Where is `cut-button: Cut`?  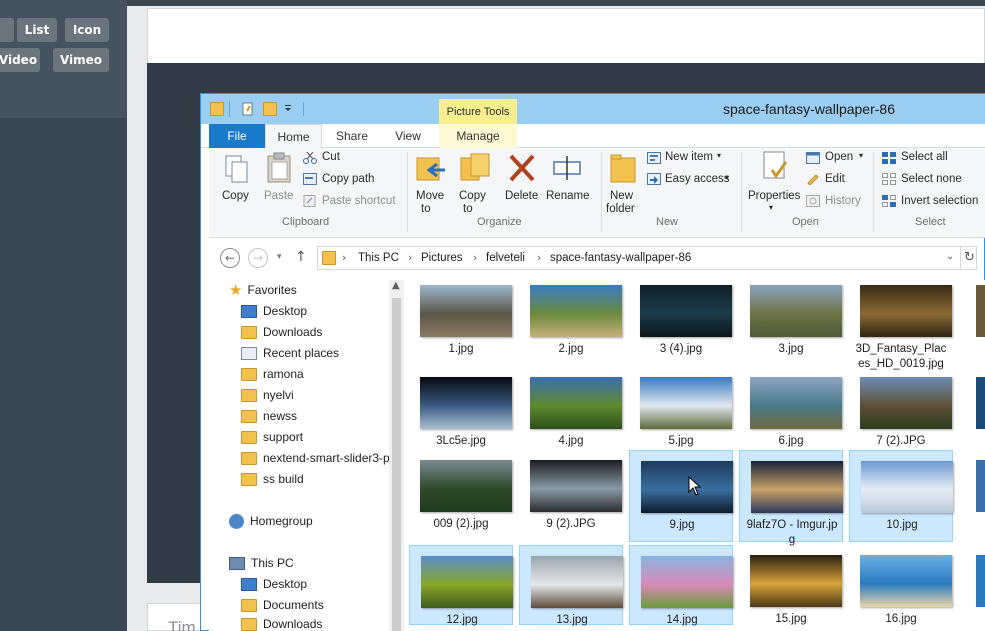 cut-button: Cut is located at coordinates (331, 157).